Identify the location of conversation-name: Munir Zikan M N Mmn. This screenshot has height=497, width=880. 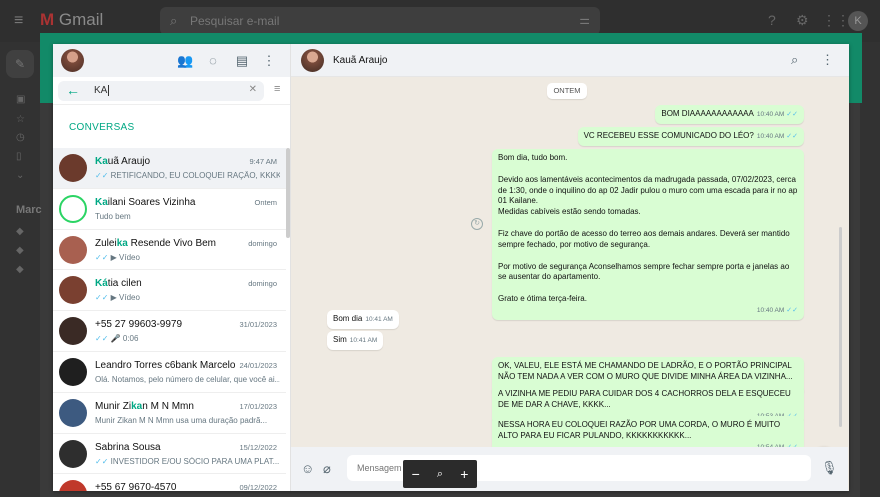
(165, 406).